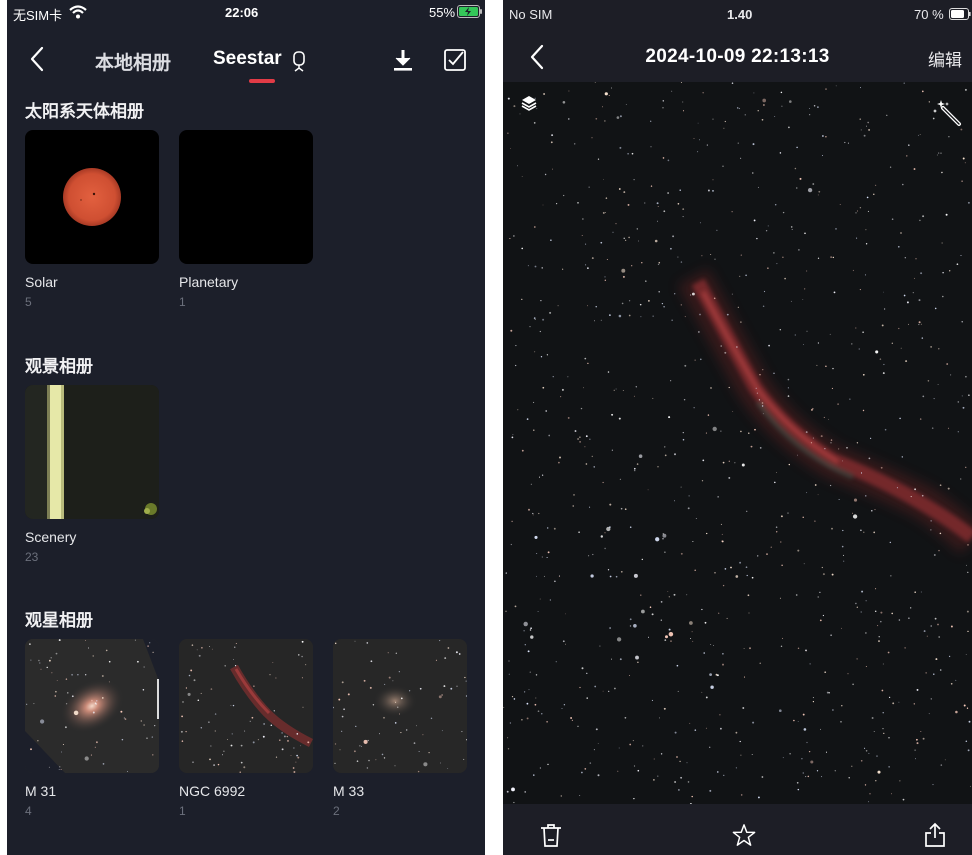 The image size is (972, 855). What do you see at coordinates (401, 728) in the screenshot?
I see `album-m33: M 33 2` at bounding box center [401, 728].